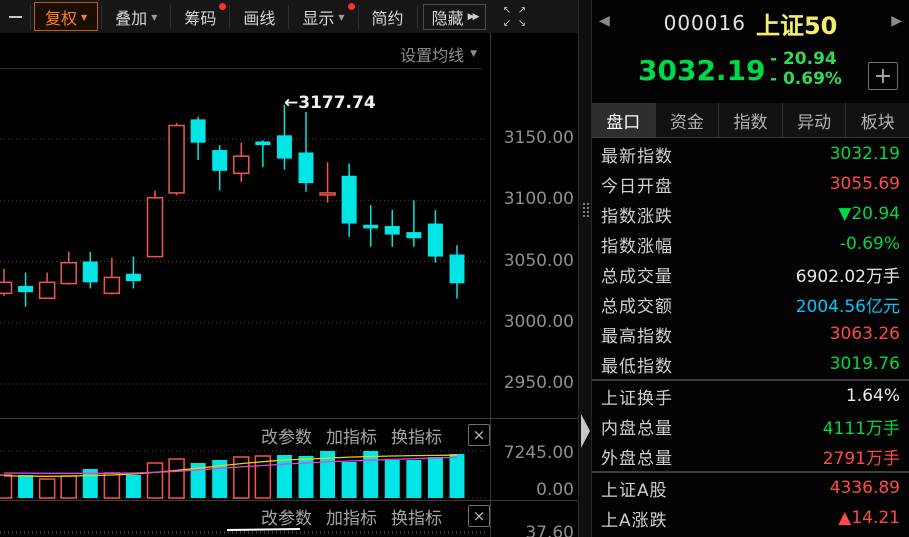 This screenshot has width=909, height=537. I want to click on toolbar-button-display: 显示 ▼, so click(323, 16).